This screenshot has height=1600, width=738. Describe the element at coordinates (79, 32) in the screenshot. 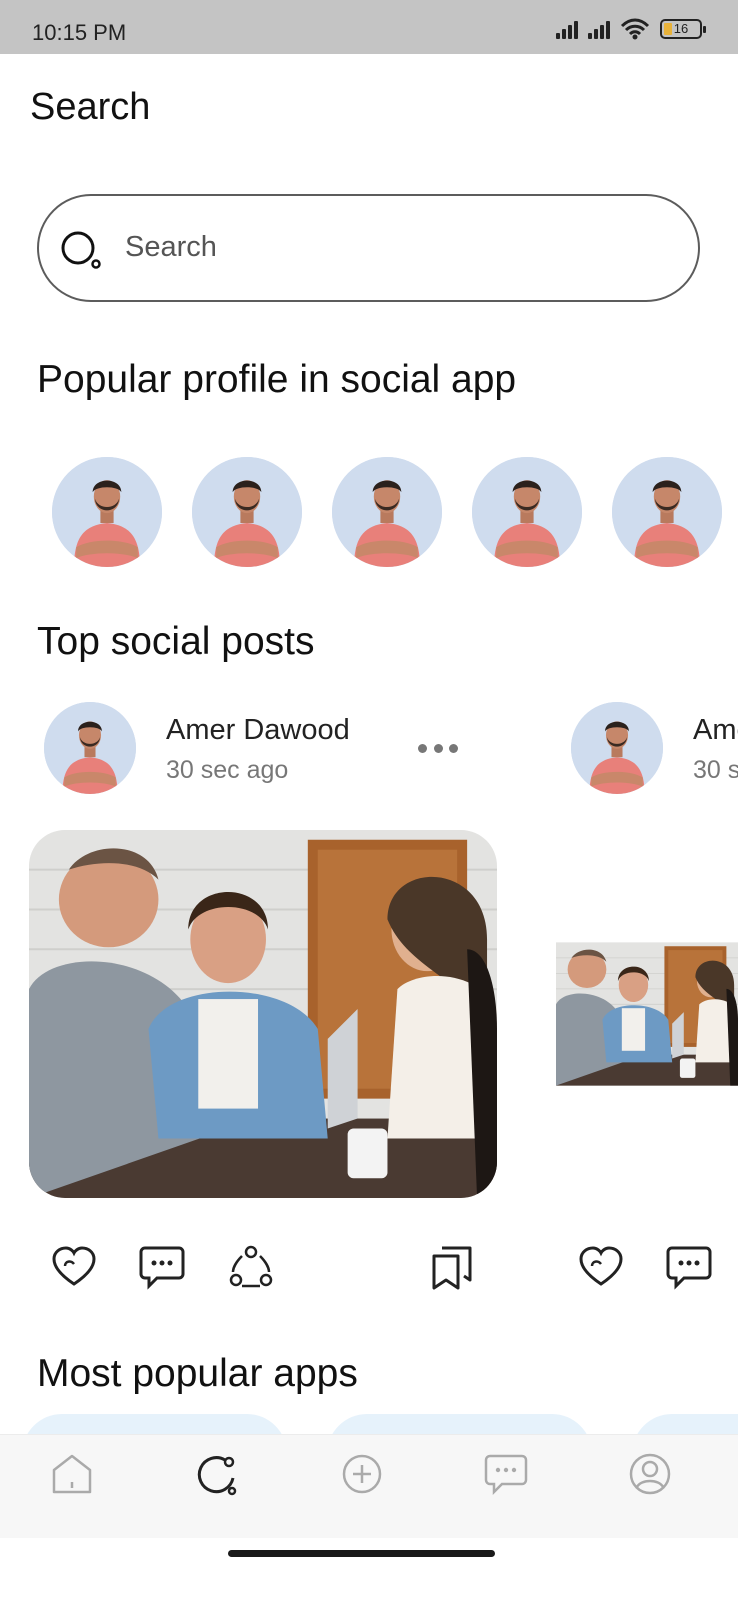

I see `status-time: 10:15 PM` at that location.